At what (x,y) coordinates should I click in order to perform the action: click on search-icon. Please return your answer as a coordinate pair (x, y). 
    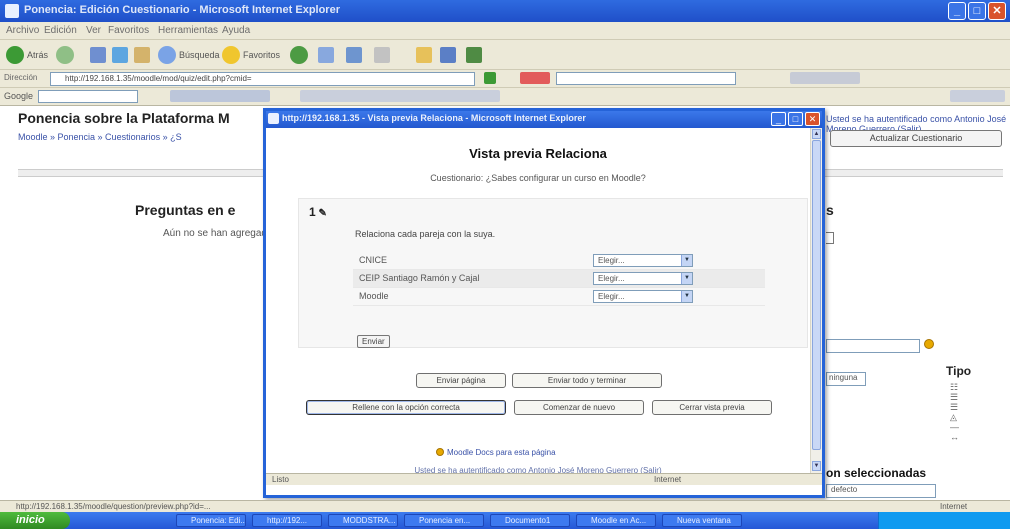
    Looking at the image, I should click on (167, 55).